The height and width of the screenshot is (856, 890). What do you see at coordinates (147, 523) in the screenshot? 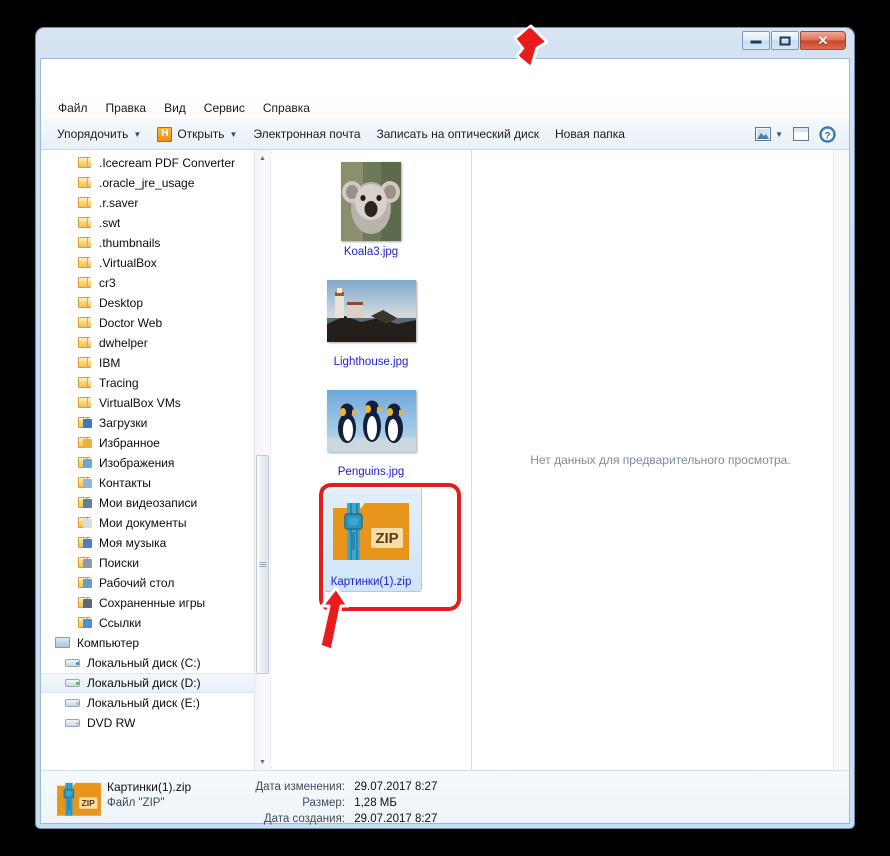
I see `sidebar-item-18: Мои документы` at bounding box center [147, 523].